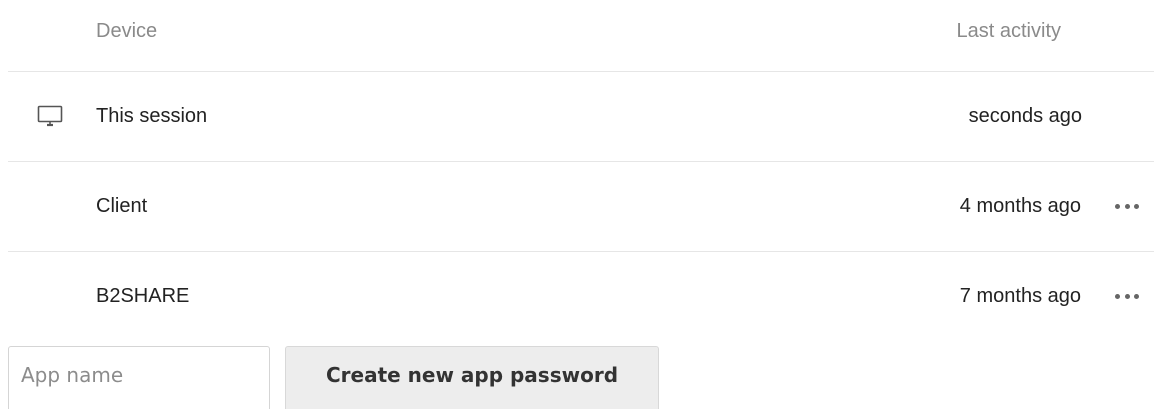 This screenshot has height=409, width=1154. What do you see at coordinates (122, 206) in the screenshot?
I see `device-name: Client` at bounding box center [122, 206].